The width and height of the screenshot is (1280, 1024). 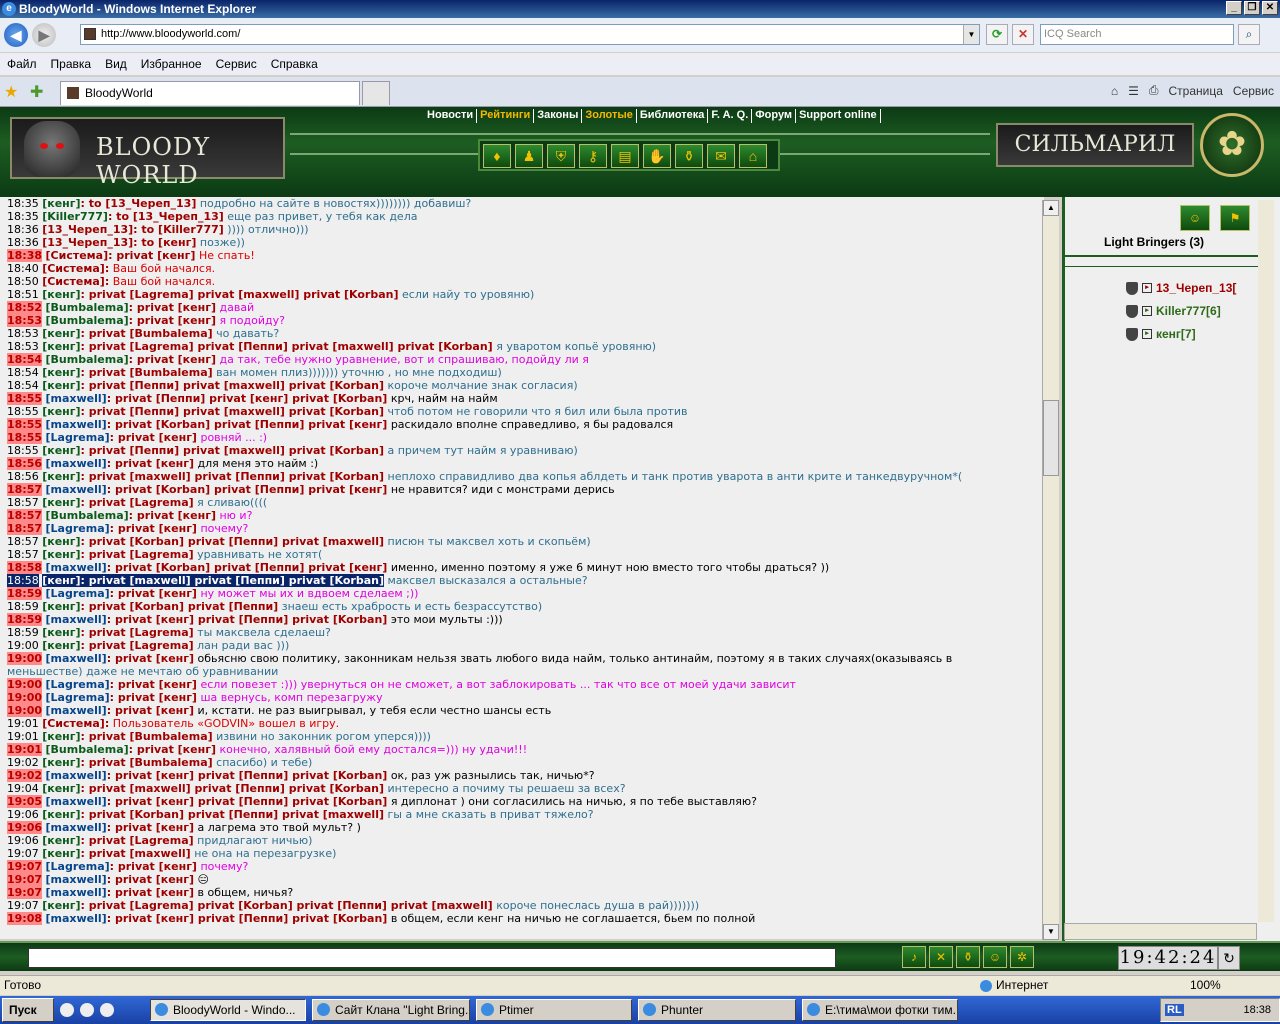 I want to click on tools-menu: Сервис, so click(x=1253, y=91).